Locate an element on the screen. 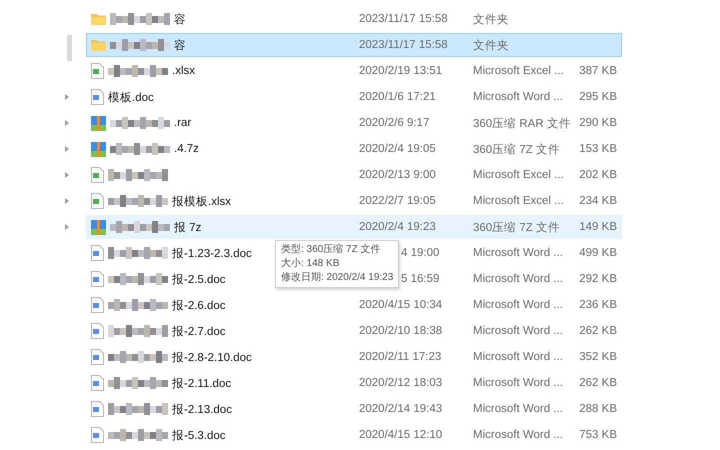  file-size: 352 KB is located at coordinates (597, 357).